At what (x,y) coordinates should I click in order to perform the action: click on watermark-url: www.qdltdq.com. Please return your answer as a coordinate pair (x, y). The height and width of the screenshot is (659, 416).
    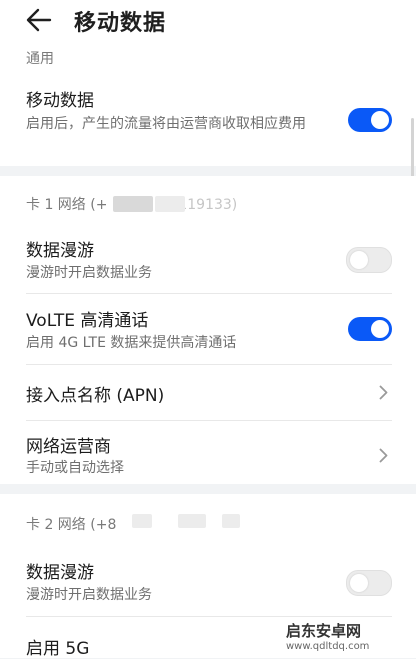
    Looking at the image, I should click on (328, 646).